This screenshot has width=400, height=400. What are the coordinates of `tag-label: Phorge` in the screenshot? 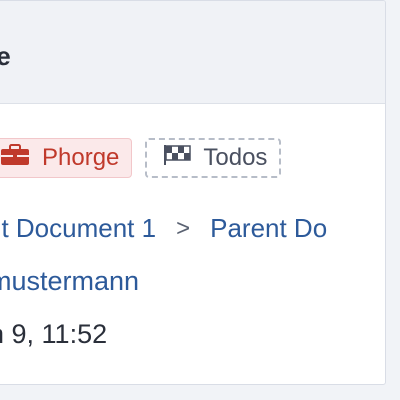 It's located at (81, 157).